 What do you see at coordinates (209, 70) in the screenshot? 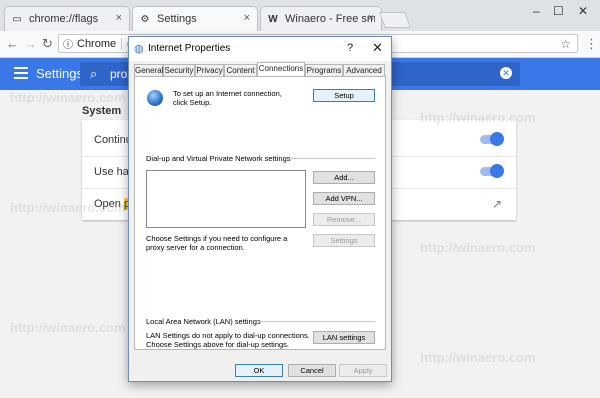
I see `tab-privacy: Privacy` at bounding box center [209, 70].